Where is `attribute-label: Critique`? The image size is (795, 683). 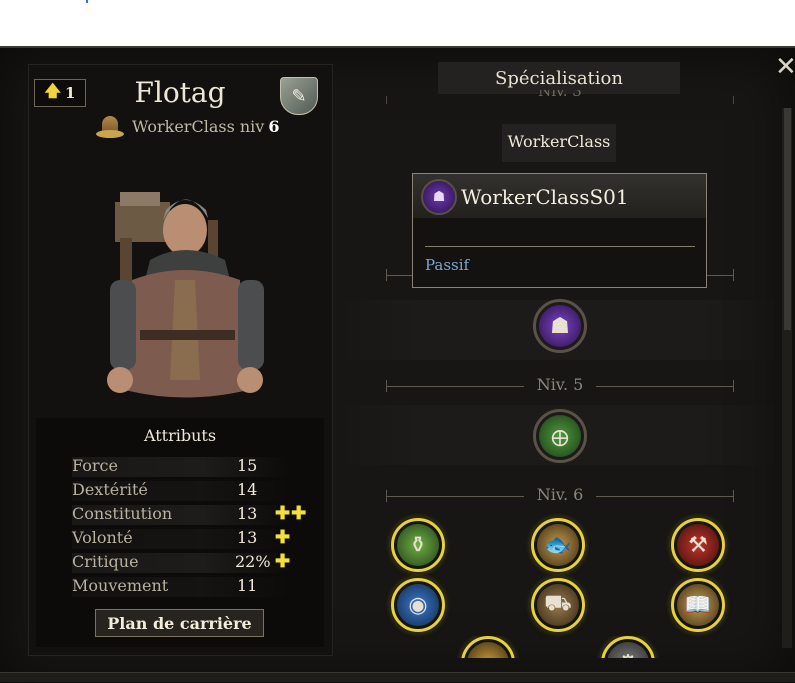 attribute-label: Critique is located at coordinates (105, 561).